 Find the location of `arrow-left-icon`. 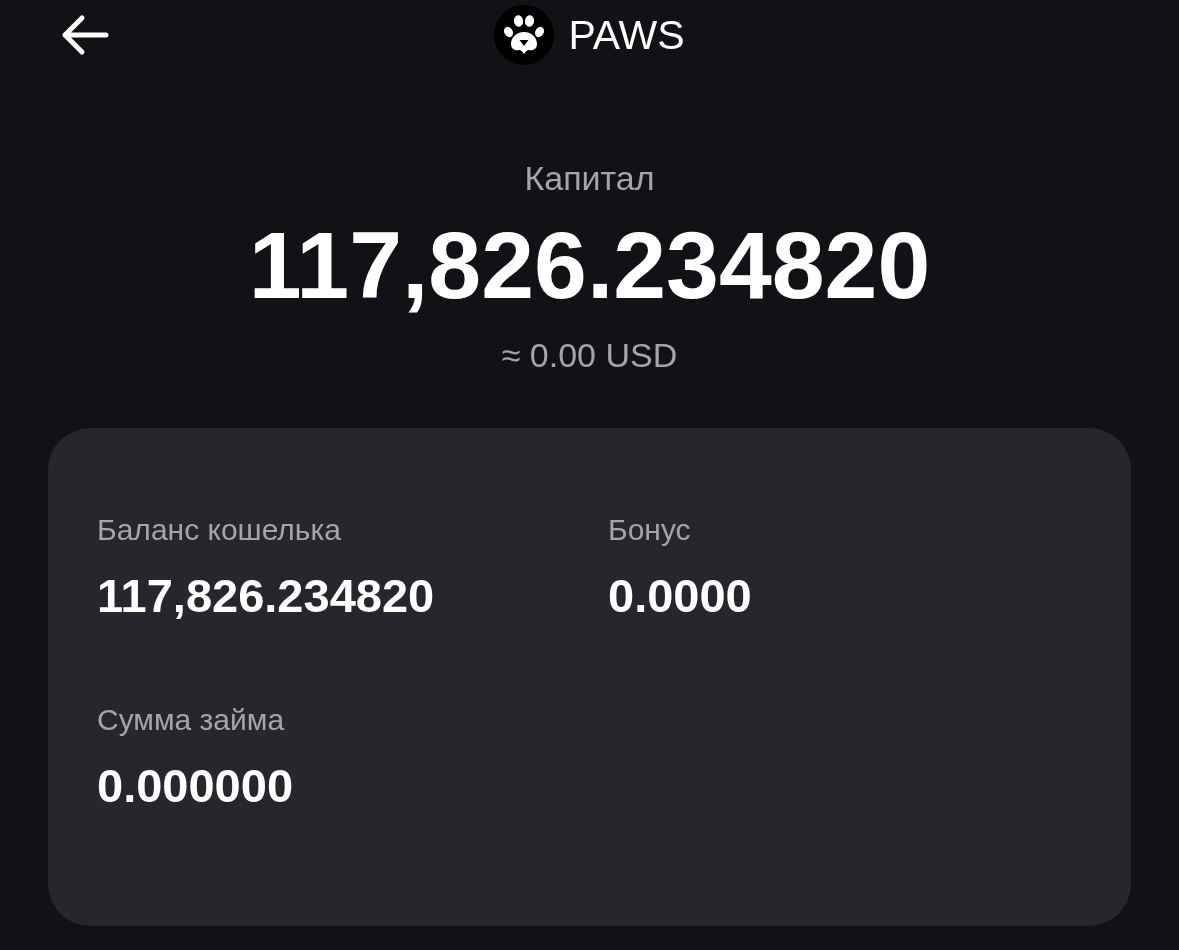

arrow-left-icon is located at coordinates (85, 35).